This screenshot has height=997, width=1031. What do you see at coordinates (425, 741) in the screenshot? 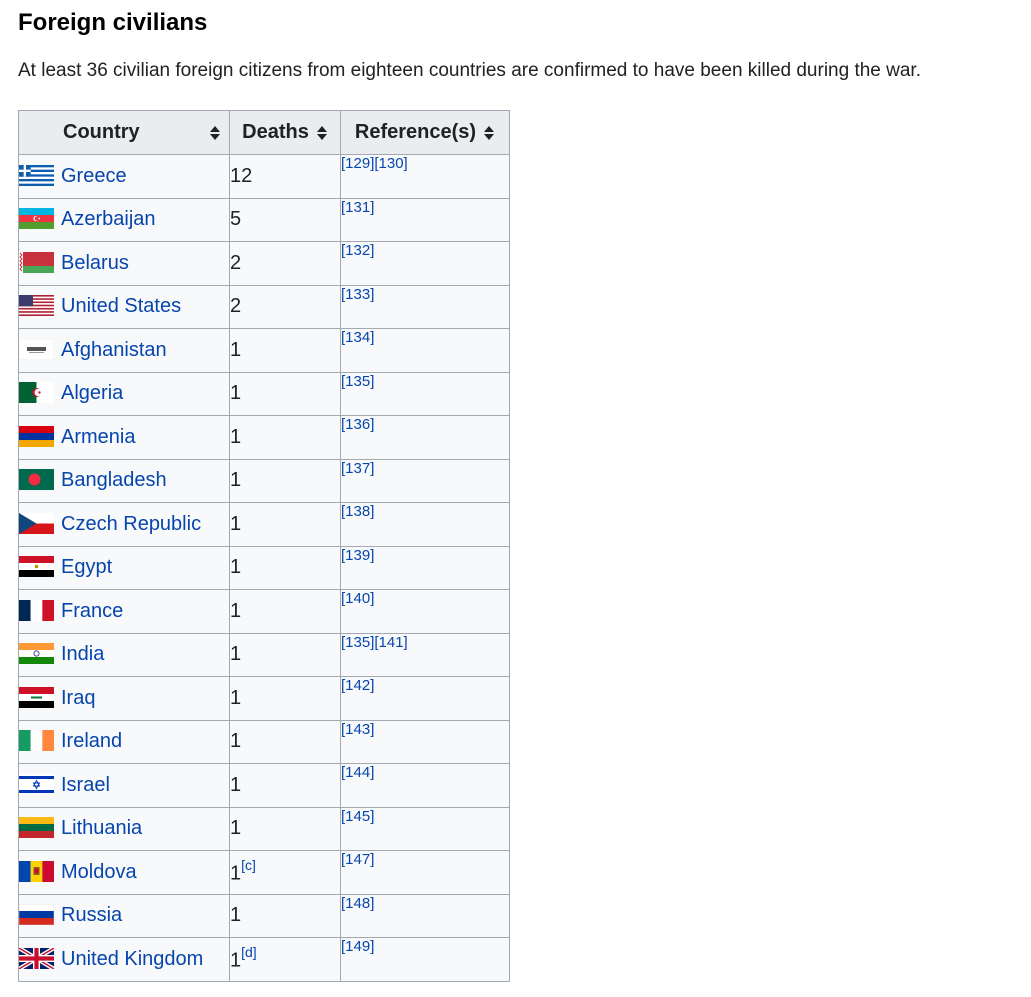
I see `reference-cell: [143]` at bounding box center [425, 741].